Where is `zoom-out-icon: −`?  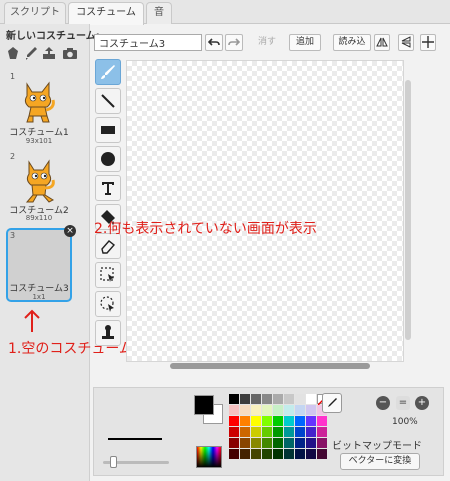
zoom-out-icon: − is located at coordinates (383, 403).